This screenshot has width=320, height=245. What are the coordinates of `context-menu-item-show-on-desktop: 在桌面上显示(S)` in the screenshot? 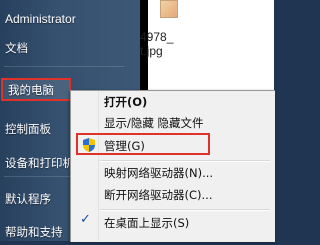 It's located at (146, 223).